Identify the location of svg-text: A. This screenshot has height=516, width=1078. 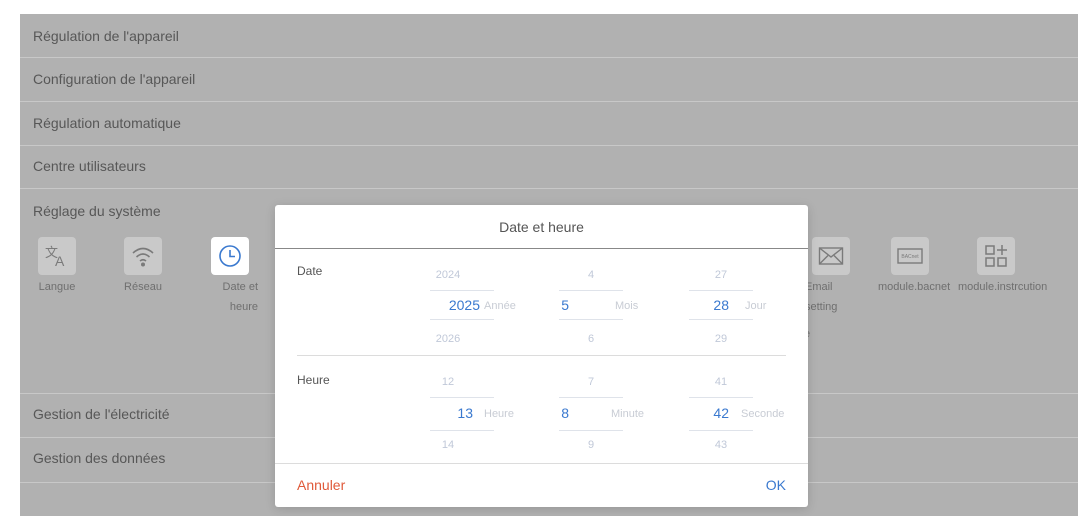
(60, 261).